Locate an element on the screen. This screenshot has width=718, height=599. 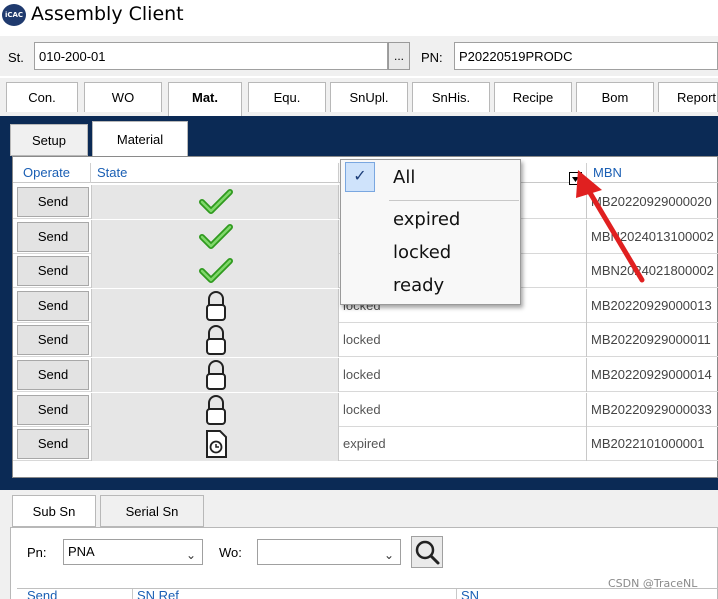
station-row: St. 010-200-01 ... PN: P20220519PRODC is located at coordinates (359, 56).